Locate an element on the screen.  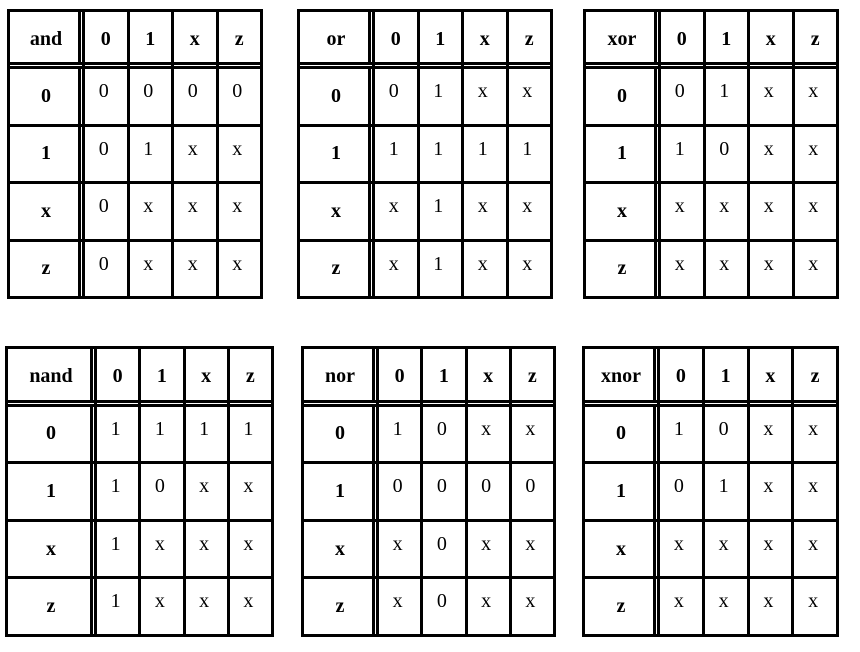
truth-table-nor: nor 0 1 x z 0 1 0 x x 1 0 0 0 0 x x 0 x x z x 0 x x is located at coordinates (428, 491).